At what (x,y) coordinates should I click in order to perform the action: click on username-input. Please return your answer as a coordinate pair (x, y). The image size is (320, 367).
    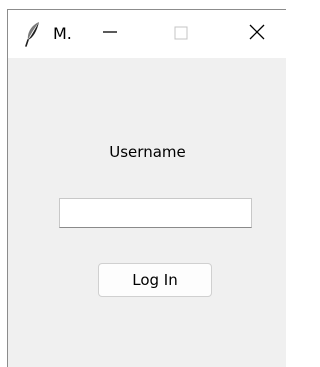
    Looking at the image, I should click on (155, 213).